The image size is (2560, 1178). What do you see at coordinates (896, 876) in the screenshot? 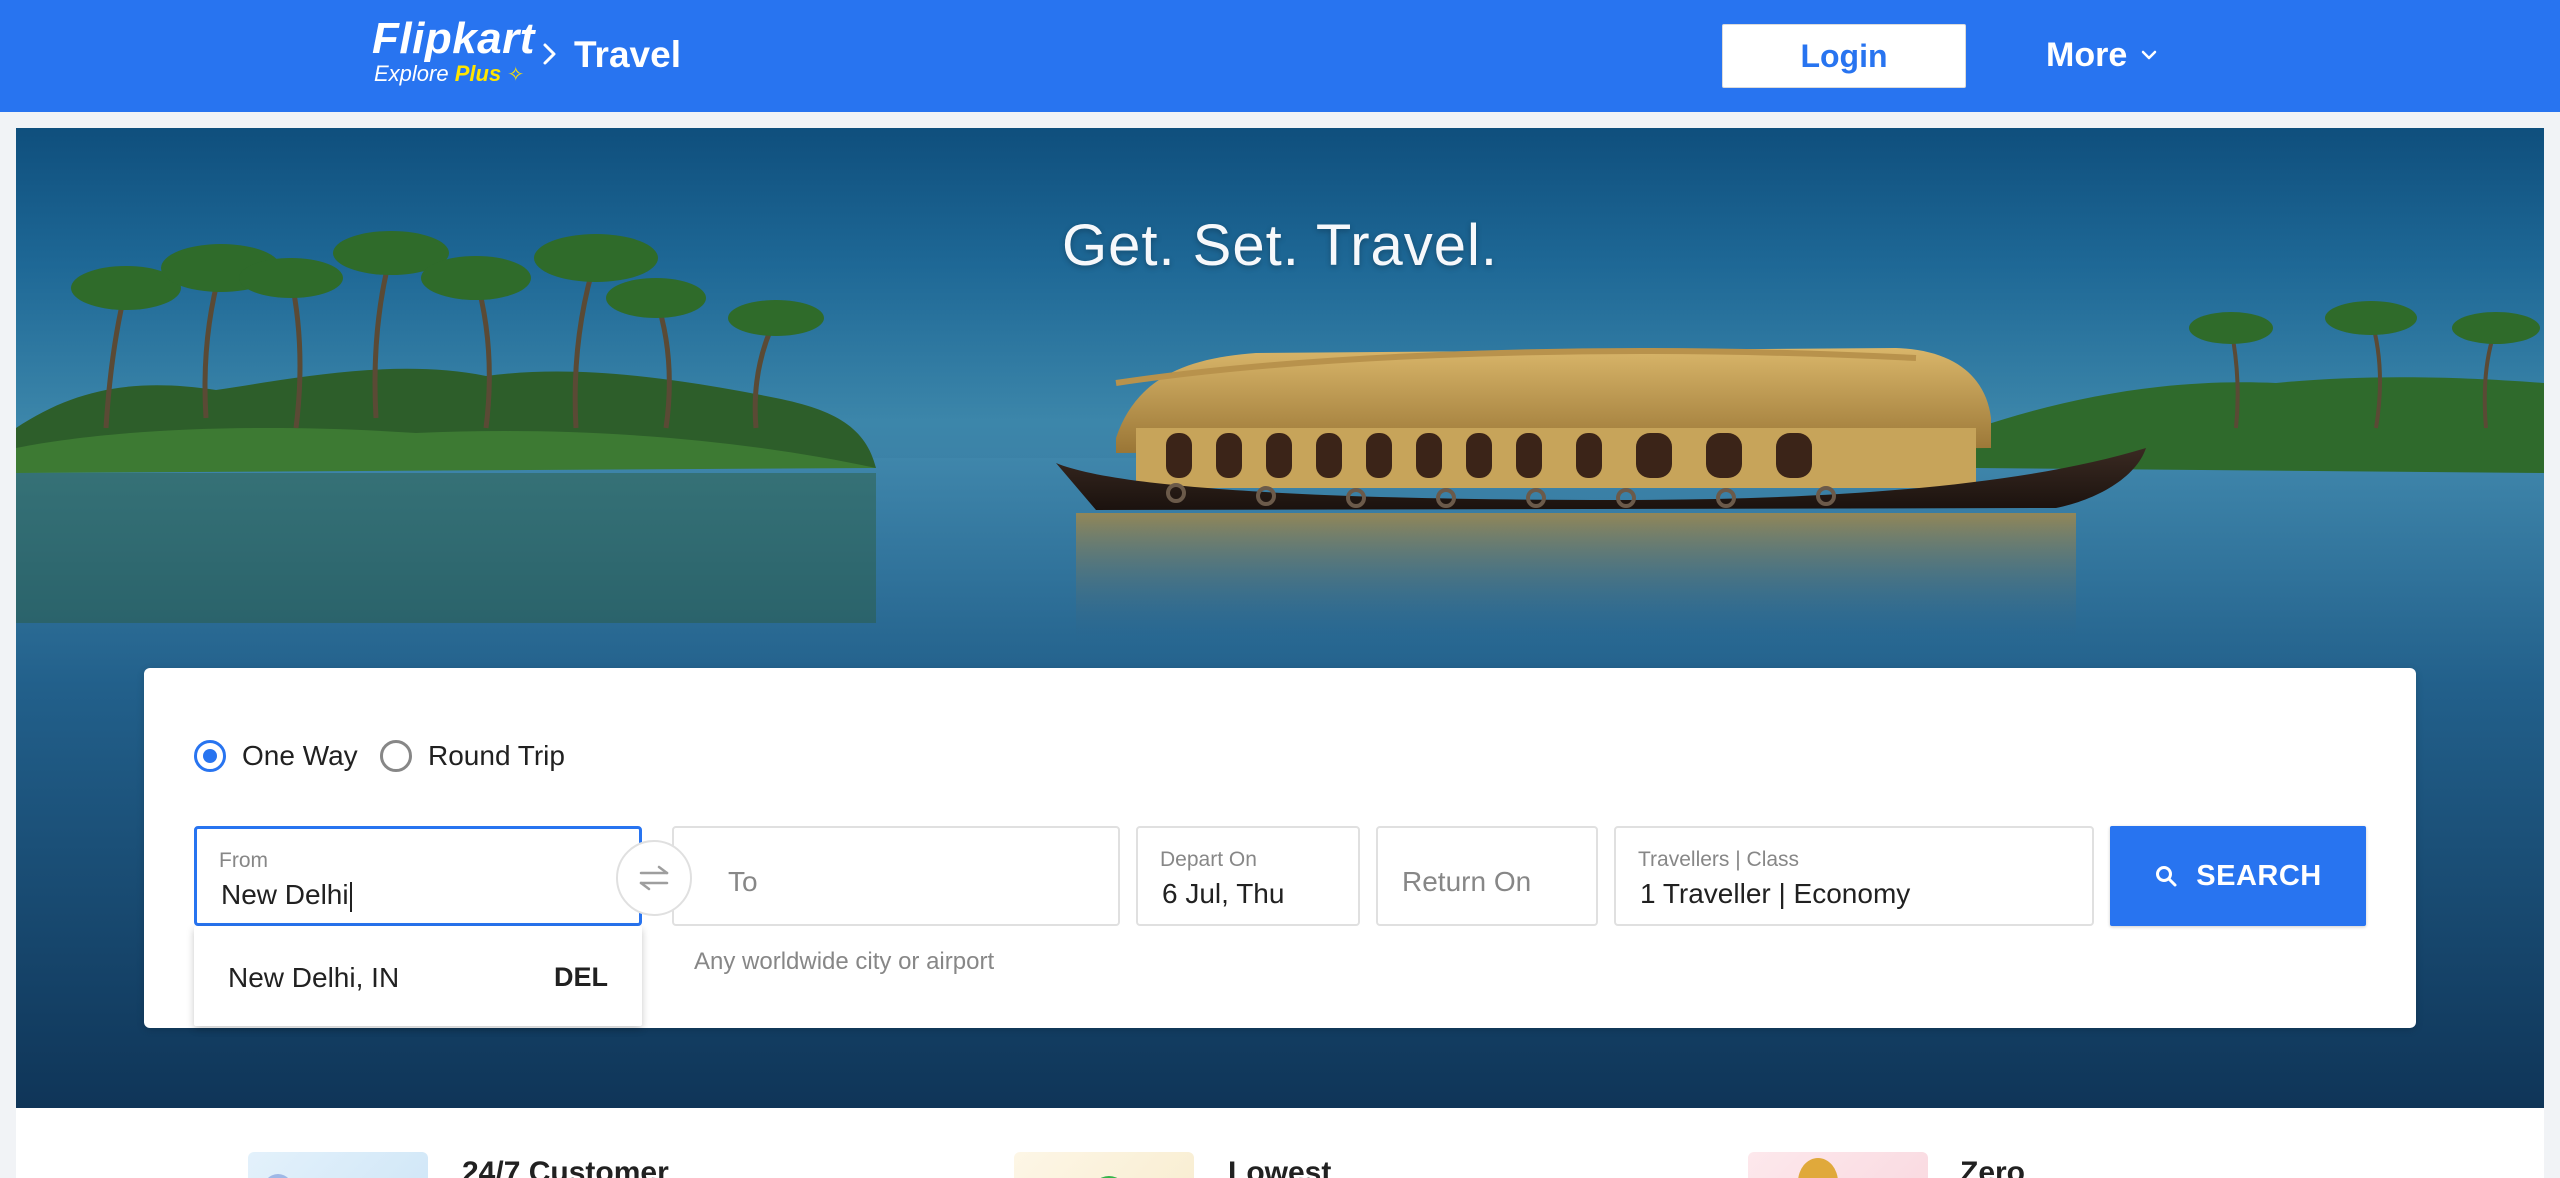
I see `to-field: To` at bounding box center [896, 876].